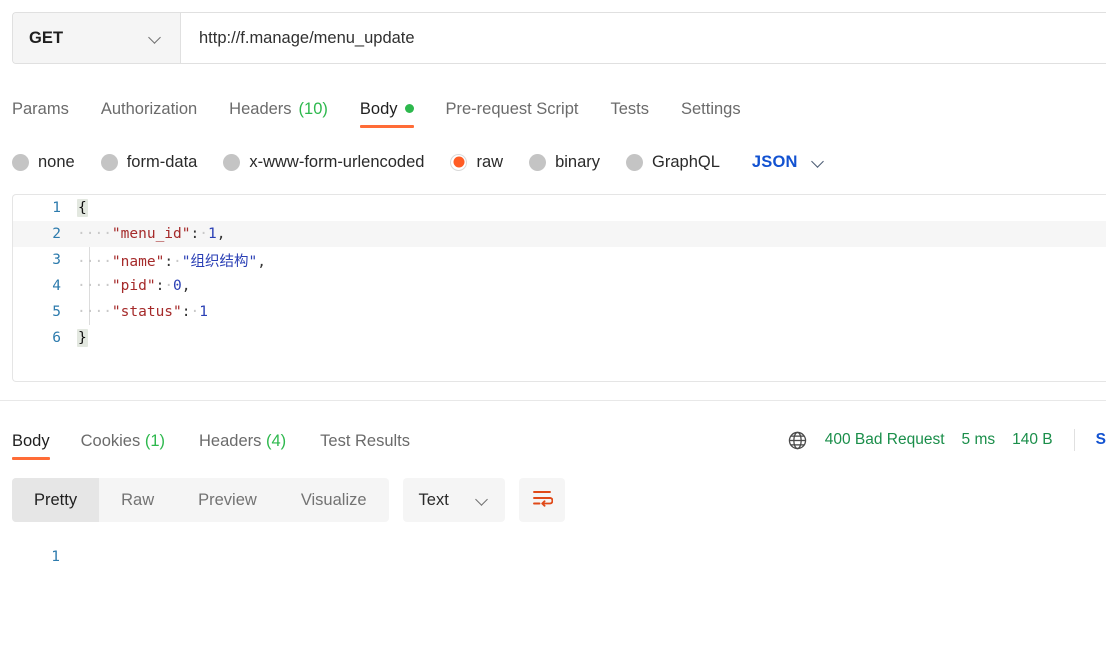 Image resolution: width=1106 pixels, height=649 pixels. I want to click on view-mode-pretty: Pretty, so click(56, 500).